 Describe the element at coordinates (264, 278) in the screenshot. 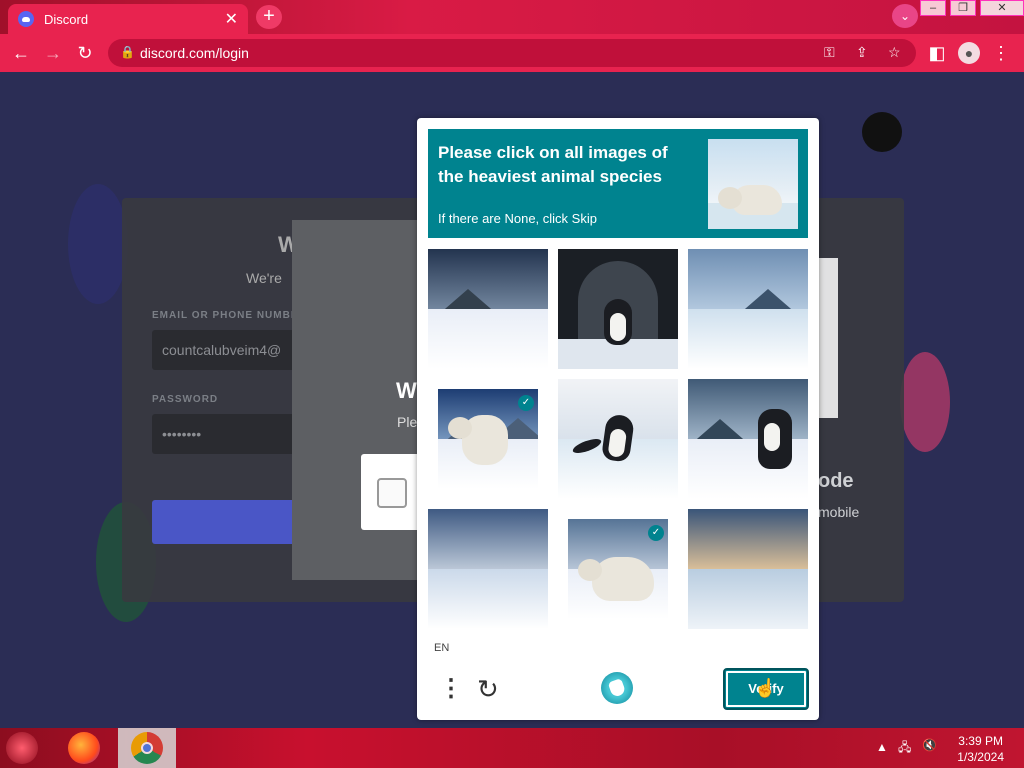

I see `welcome-sub: We're` at that location.